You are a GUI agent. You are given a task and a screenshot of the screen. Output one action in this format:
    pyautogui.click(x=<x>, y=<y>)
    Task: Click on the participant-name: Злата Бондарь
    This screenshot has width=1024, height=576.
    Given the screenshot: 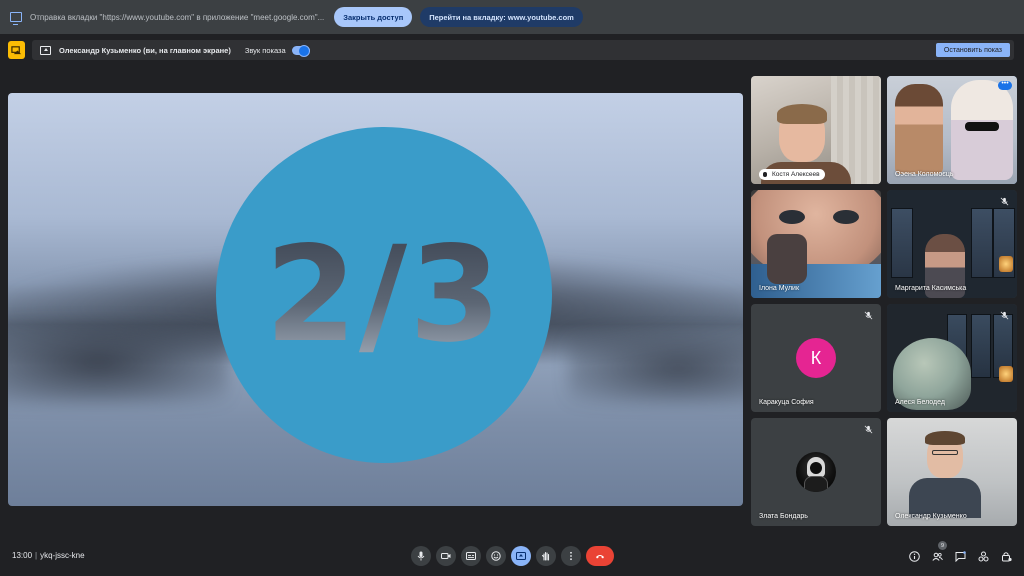 What is the action you would take?
    pyautogui.click(x=783, y=516)
    